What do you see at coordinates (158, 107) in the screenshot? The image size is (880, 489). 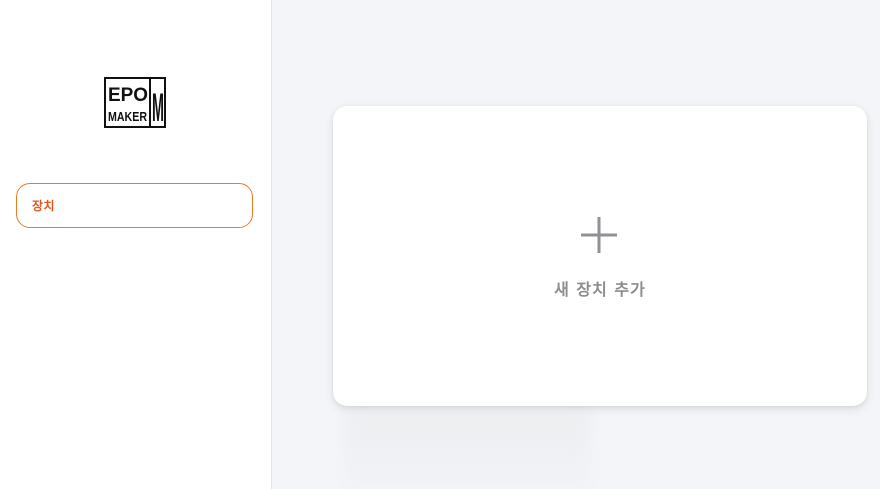 I see `svg-text: M` at bounding box center [158, 107].